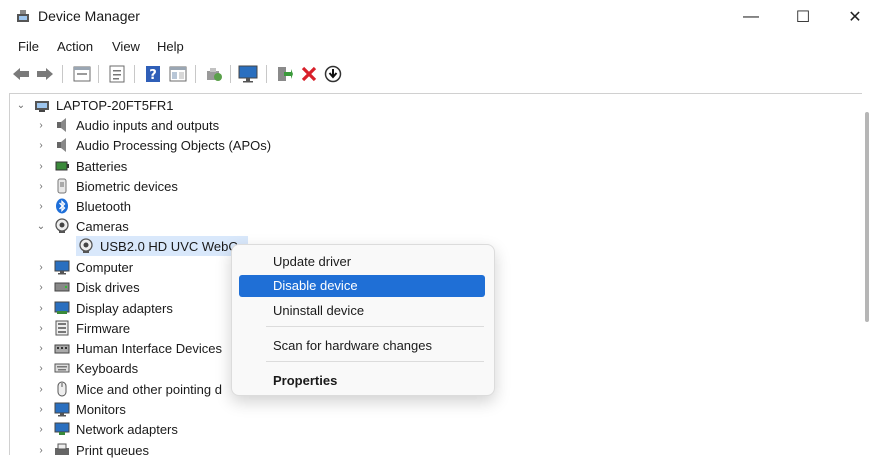 Image resolution: width=870 pixels, height=460 pixels. I want to click on tree-item: › Keyboards, so click(86, 368).